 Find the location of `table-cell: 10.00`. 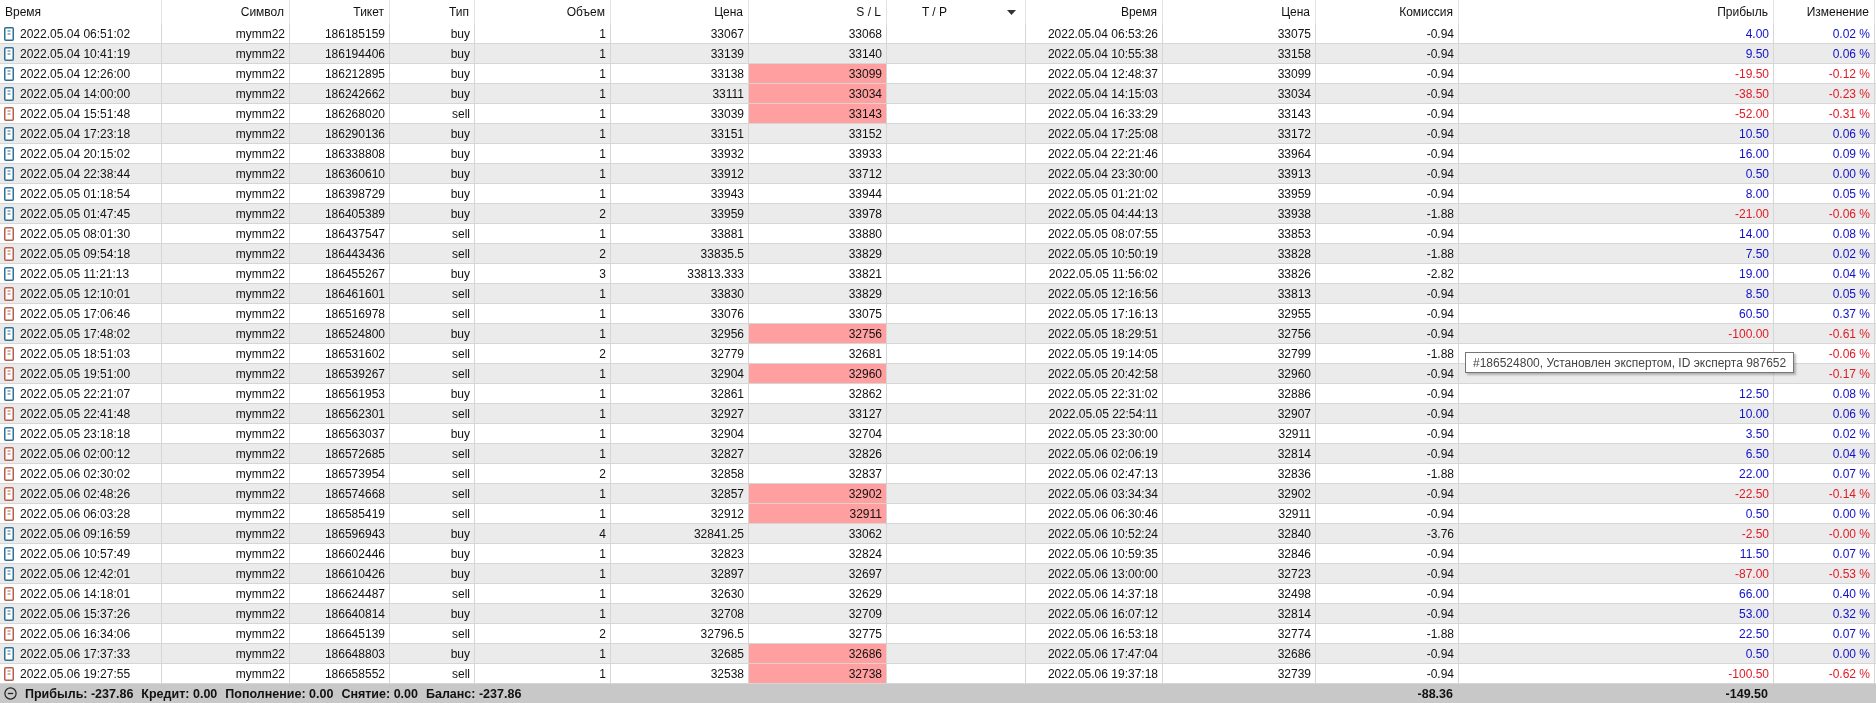

table-cell: 10.00 is located at coordinates (1616, 413).